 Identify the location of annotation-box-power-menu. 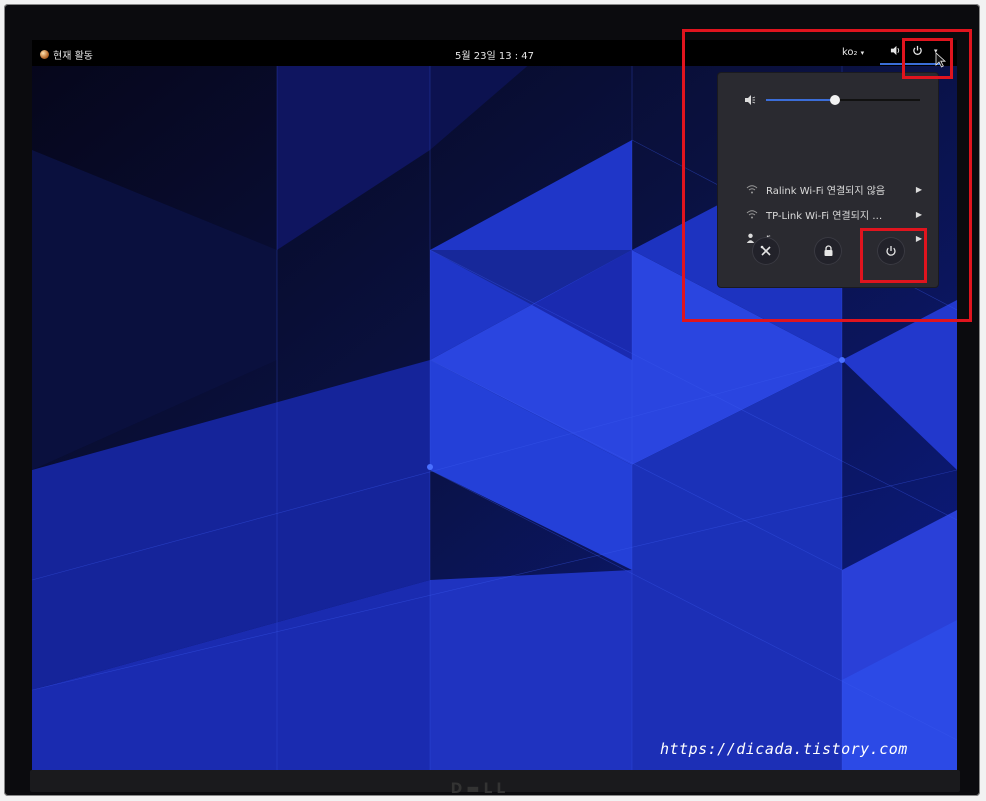
(927, 58).